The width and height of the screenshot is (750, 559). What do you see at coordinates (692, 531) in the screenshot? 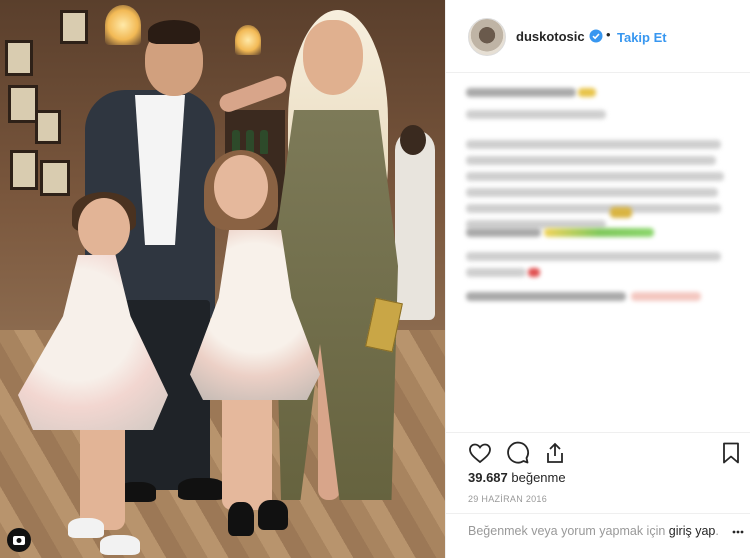
I see `login-link: giriş yap` at bounding box center [692, 531].